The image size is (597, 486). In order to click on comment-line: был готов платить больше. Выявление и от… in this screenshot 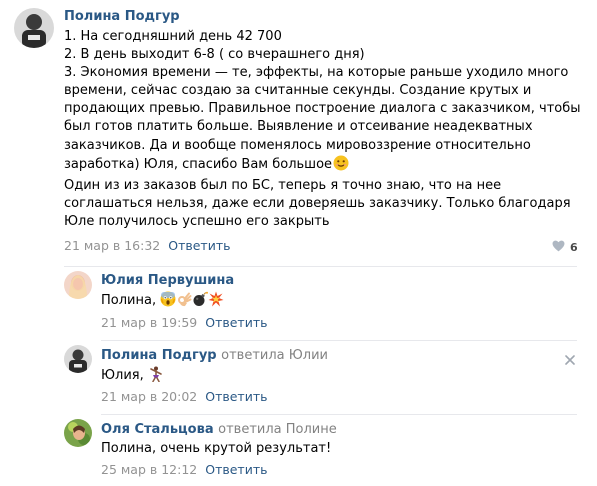, I will do `click(298, 127)`.